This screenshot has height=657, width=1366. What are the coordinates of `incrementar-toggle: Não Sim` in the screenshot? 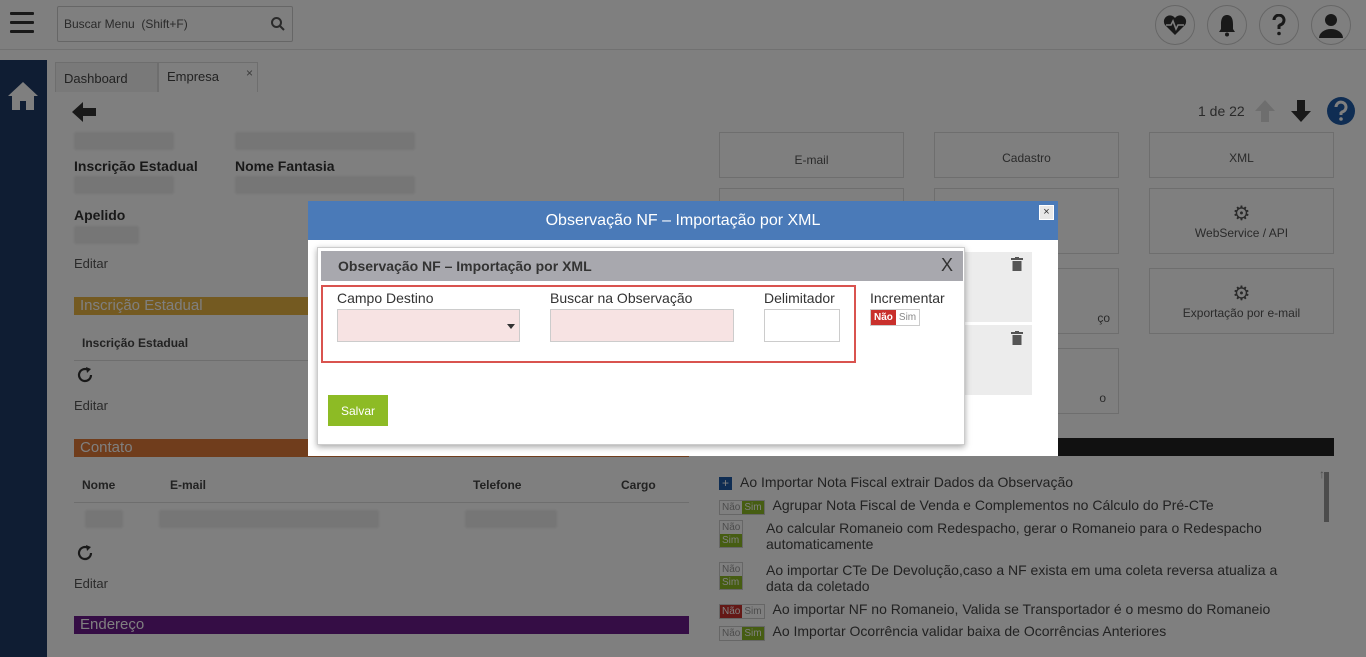 It's located at (895, 317).